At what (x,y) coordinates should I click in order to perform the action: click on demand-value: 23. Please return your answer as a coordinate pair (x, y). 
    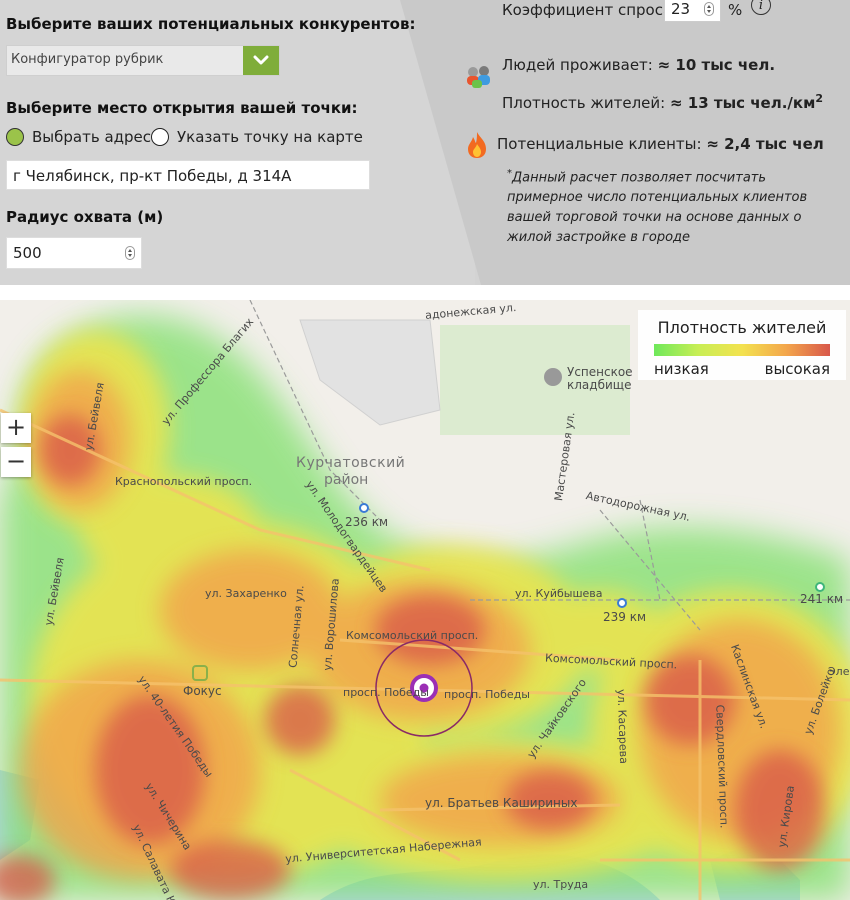
    Looking at the image, I should click on (681, 9).